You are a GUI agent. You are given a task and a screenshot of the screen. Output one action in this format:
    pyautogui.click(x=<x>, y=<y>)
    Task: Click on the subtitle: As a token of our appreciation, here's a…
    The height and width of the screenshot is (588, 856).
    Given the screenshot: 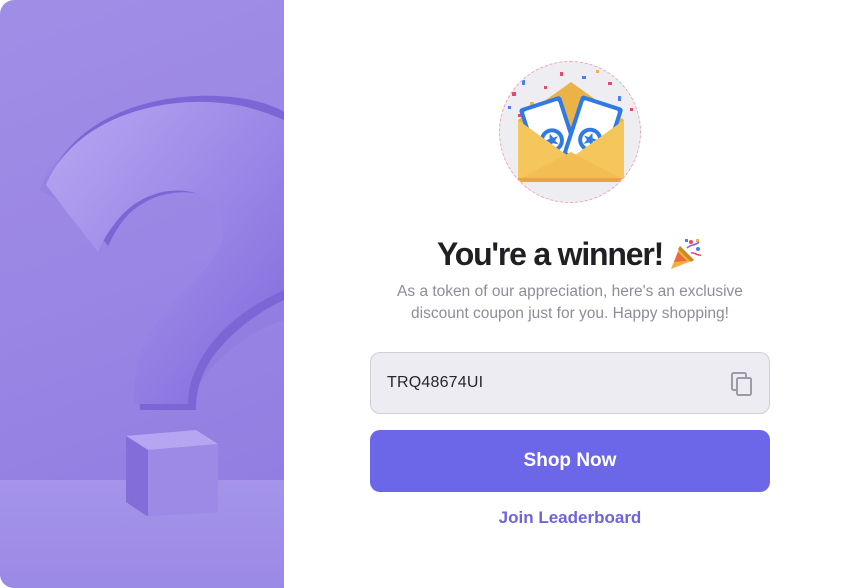 What is the action you would take?
    pyautogui.click(x=570, y=302)
    